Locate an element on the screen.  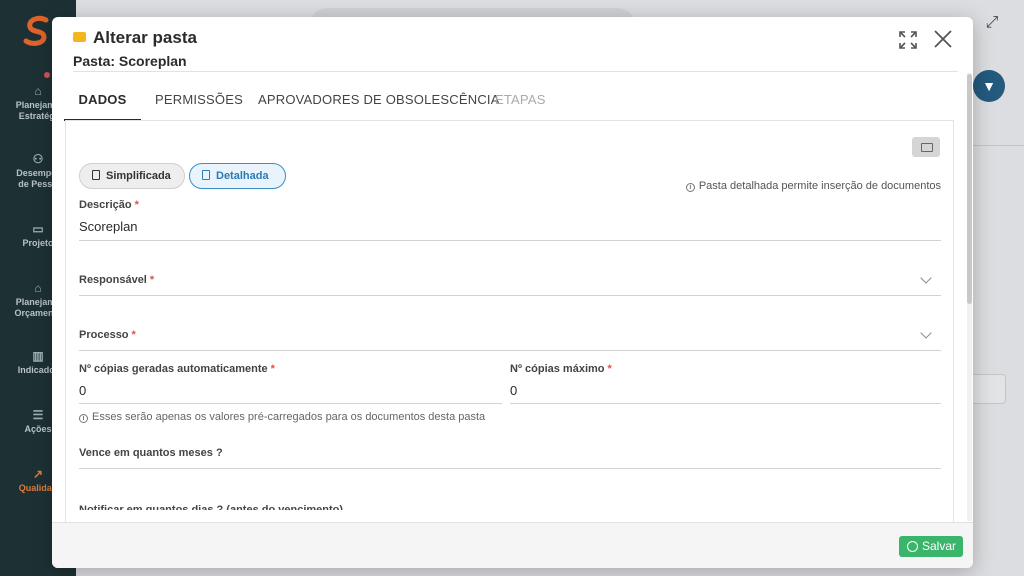
vence-input is located at coordinates (510, 456).